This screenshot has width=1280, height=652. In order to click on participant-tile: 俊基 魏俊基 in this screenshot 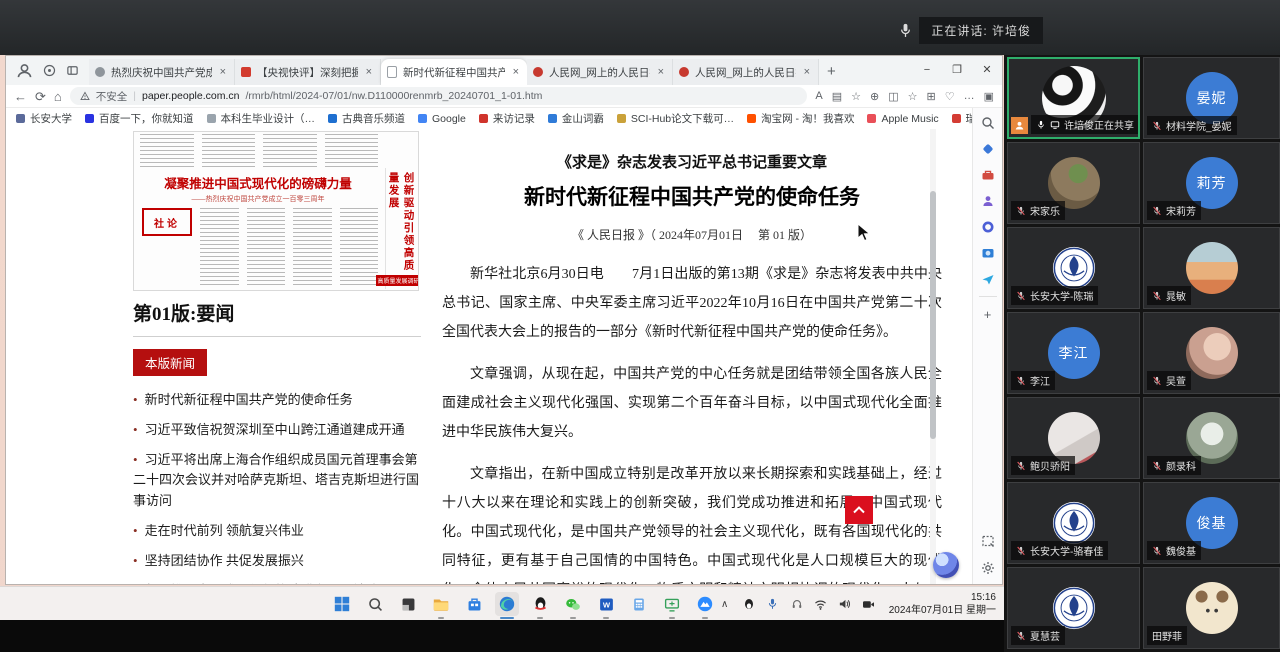, I will do `click(1211, 523)`.